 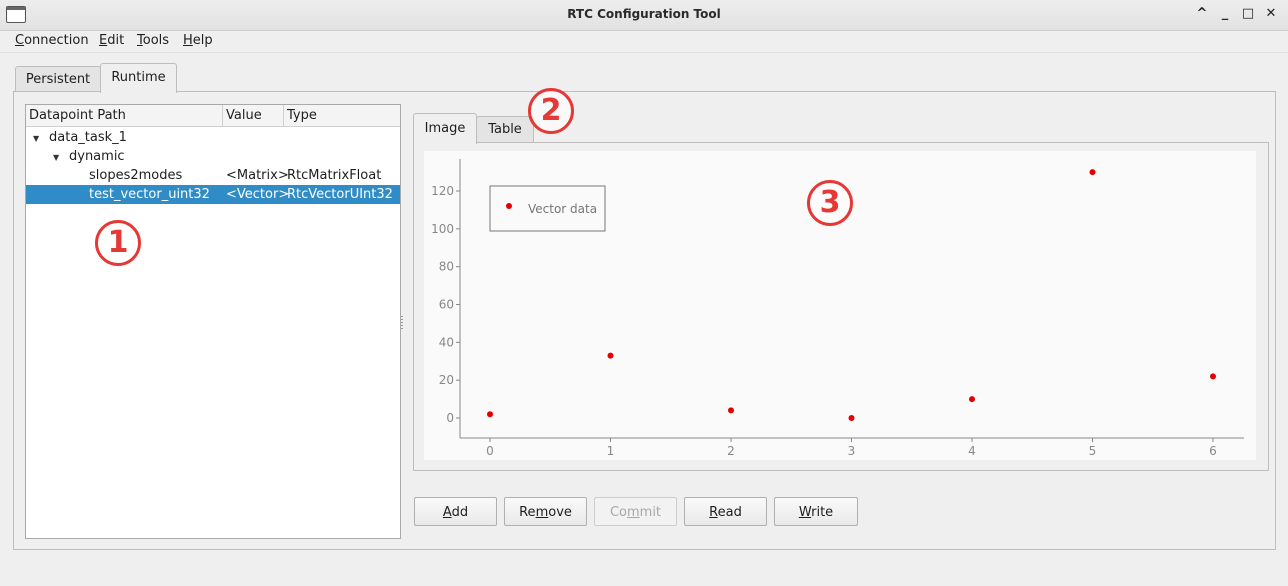 I want to click on menu-tools: Tools, so click(x=153, y=40).